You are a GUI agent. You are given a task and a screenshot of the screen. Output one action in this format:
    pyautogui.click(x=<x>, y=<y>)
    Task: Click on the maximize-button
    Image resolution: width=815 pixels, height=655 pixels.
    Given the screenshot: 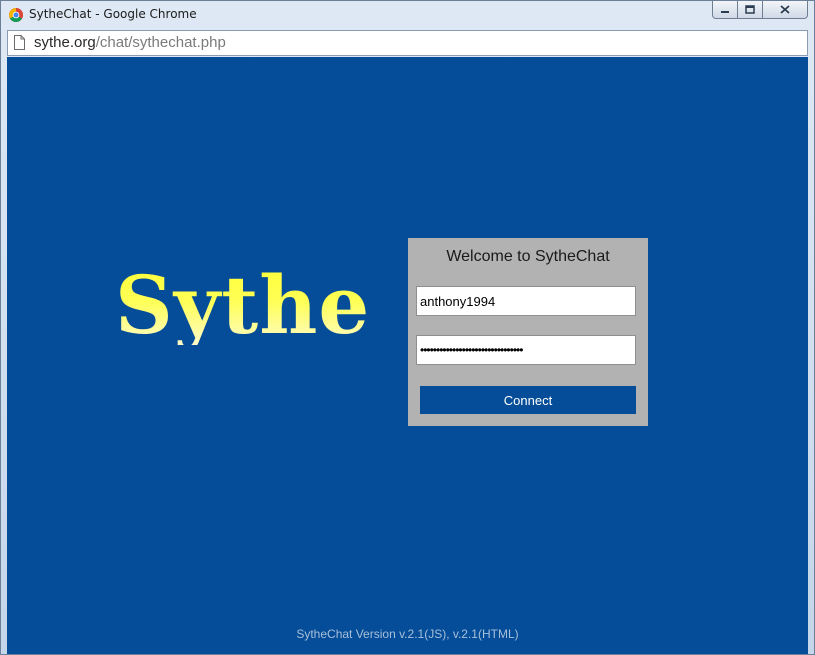 What is the action you would take?
    pyautogui.click(x=750, y=10)
    